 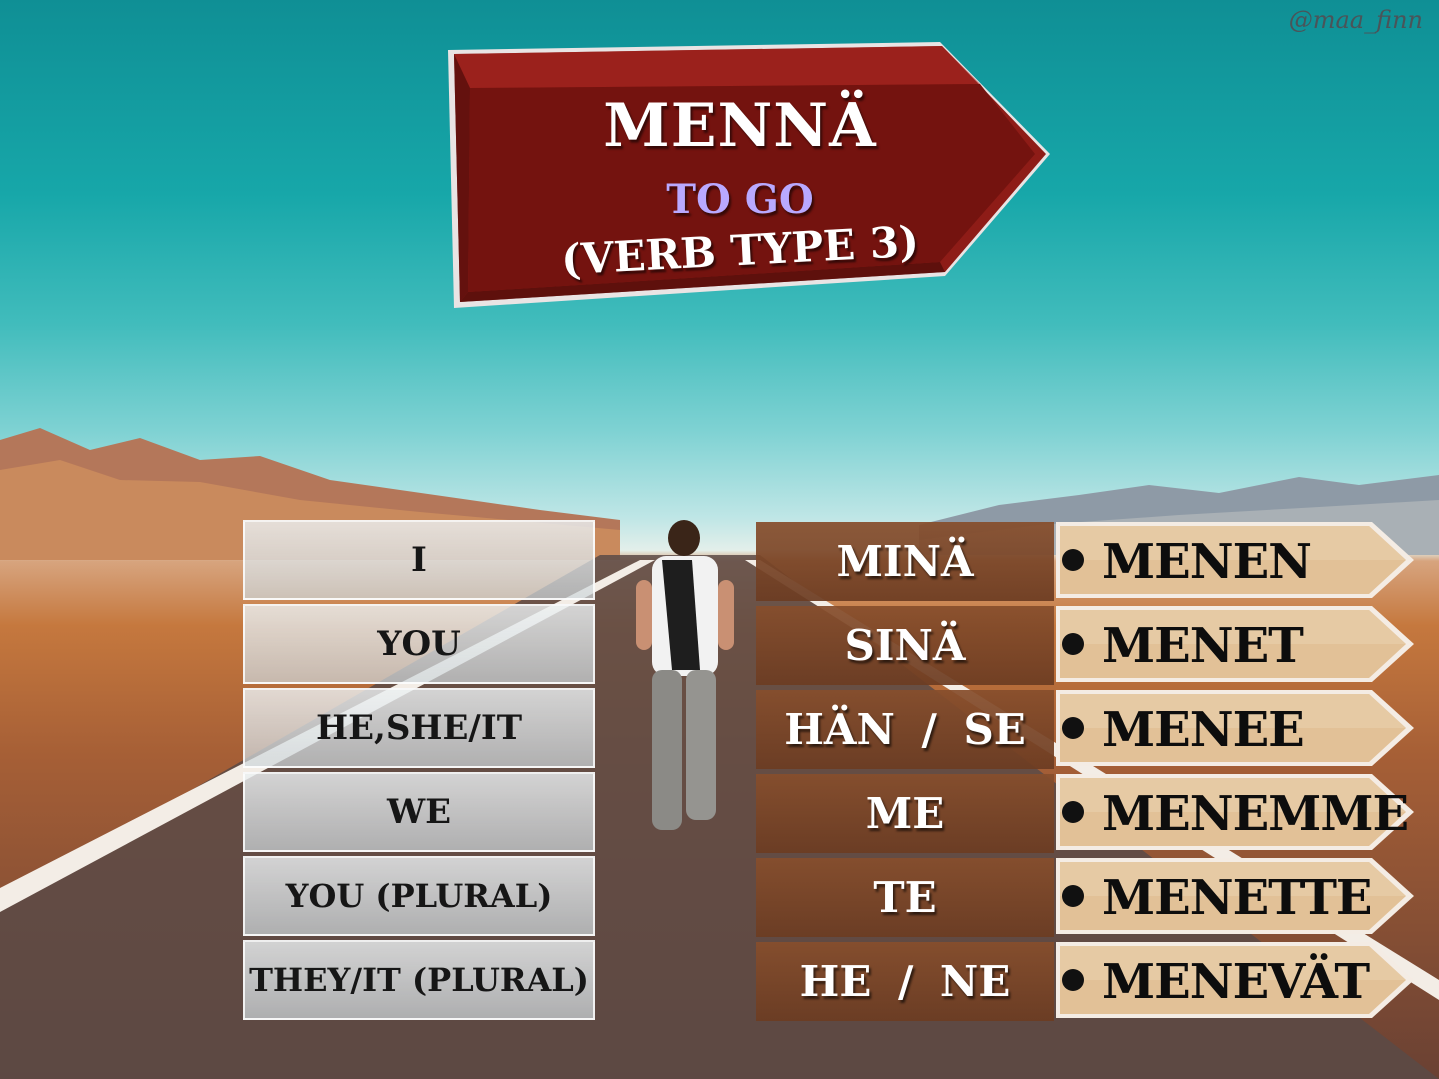 I want to click on english-pronoun: THEY/IT (PLURAL), so click(x=419, y=980).